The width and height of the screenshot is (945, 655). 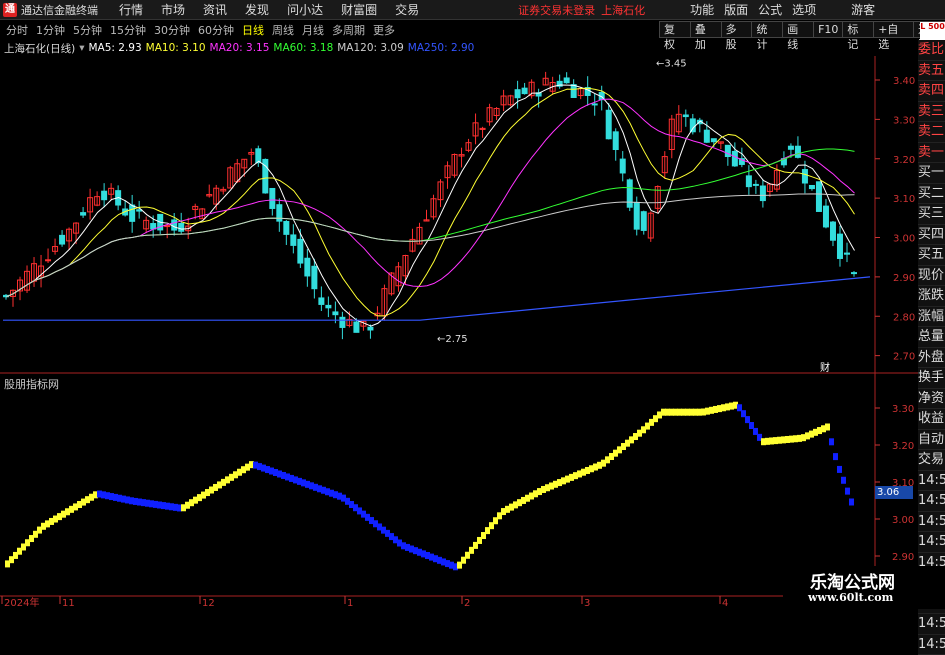 I want to click on login-notice: 证券交易未登录, so click(x=556, y=10).